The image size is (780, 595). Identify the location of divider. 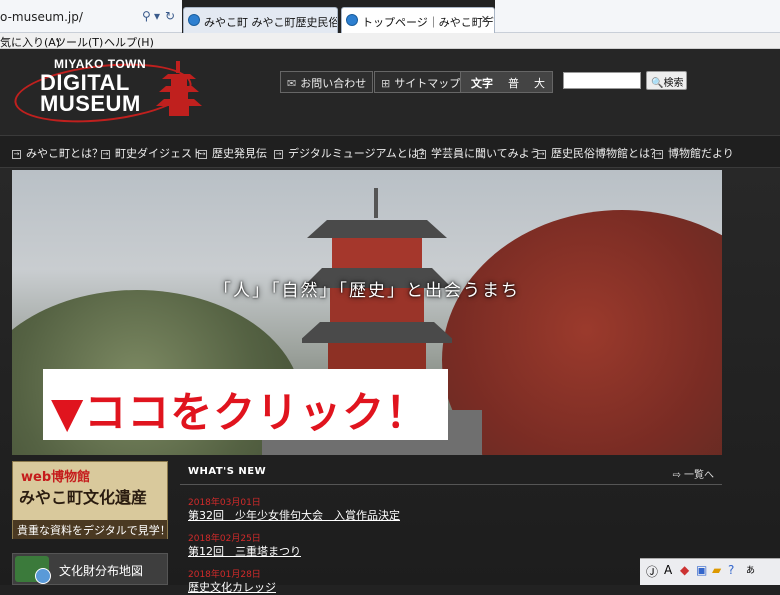
(451, 484).